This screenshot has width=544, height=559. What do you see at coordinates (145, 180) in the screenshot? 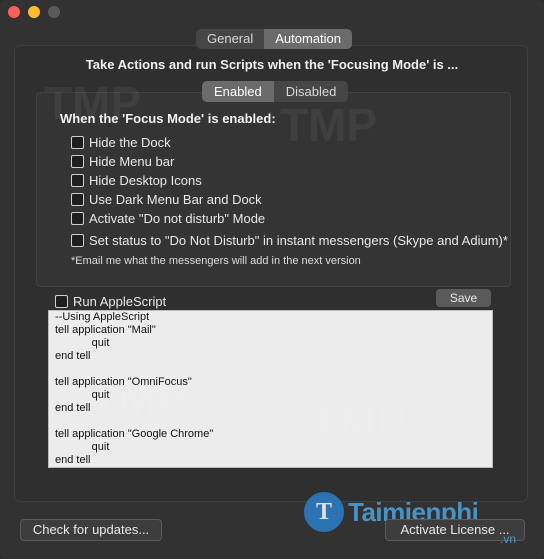
I see `option-label: Hide Desktop Icons` at bounding box center [145, 180].